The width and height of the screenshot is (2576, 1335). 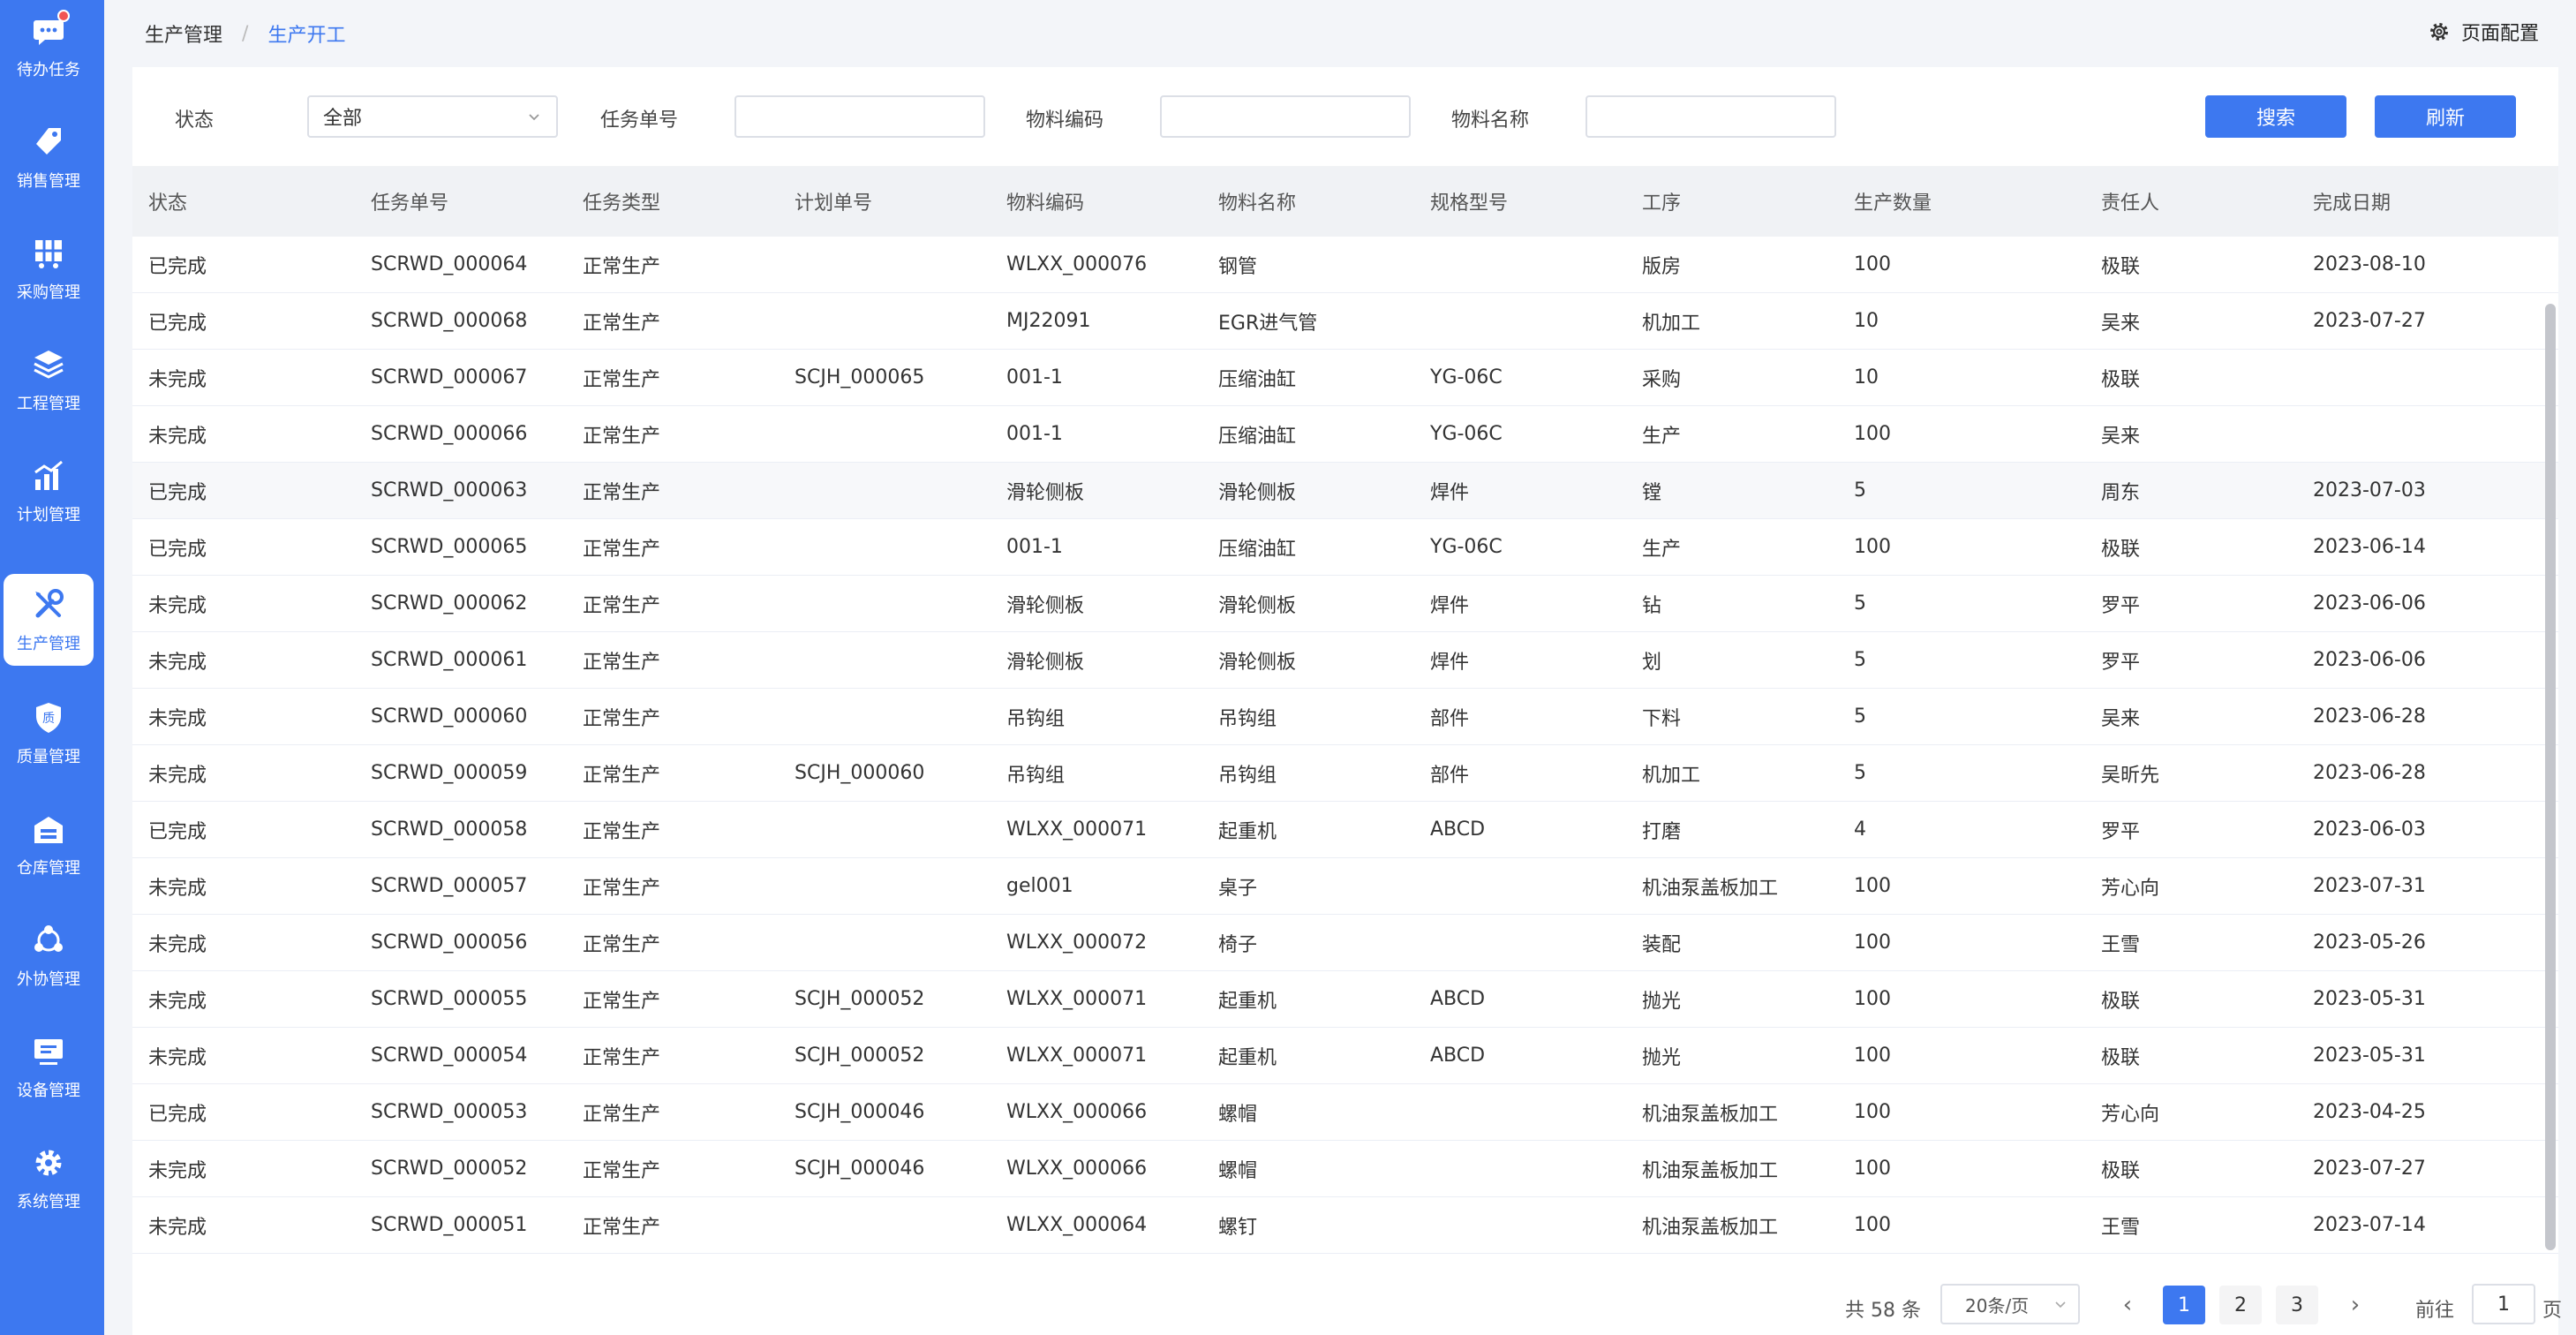 What do you see at coordinates (184, 33) in the screenshot?
I see `breadcrumb-item-production: 生产管理` at bounding box center [184, 33].